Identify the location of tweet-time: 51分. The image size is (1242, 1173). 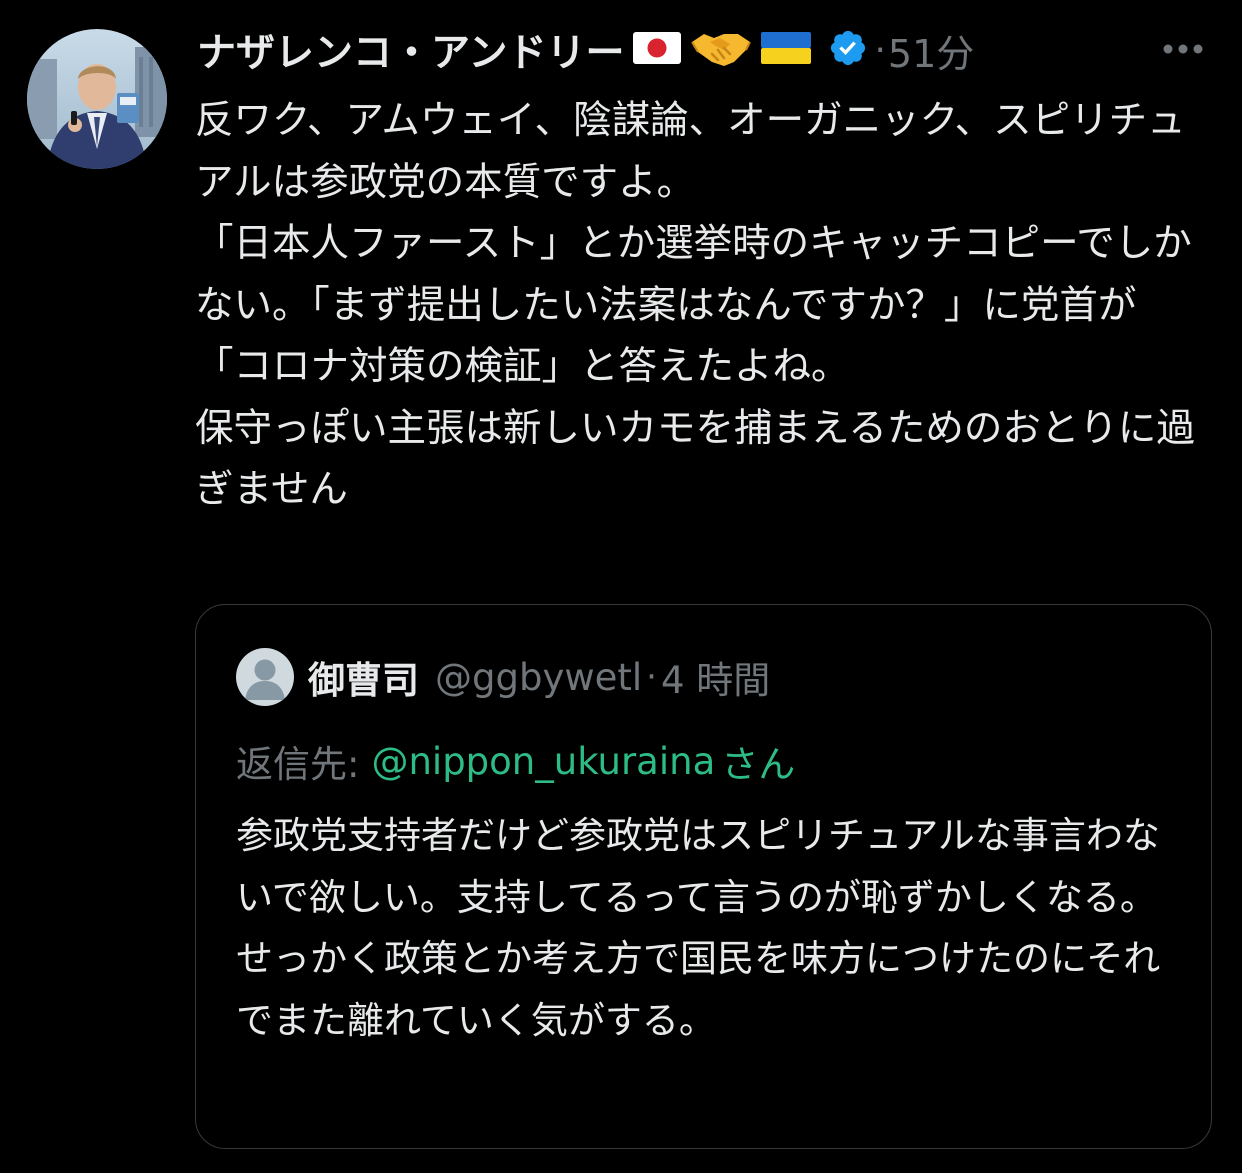
(931, 50).